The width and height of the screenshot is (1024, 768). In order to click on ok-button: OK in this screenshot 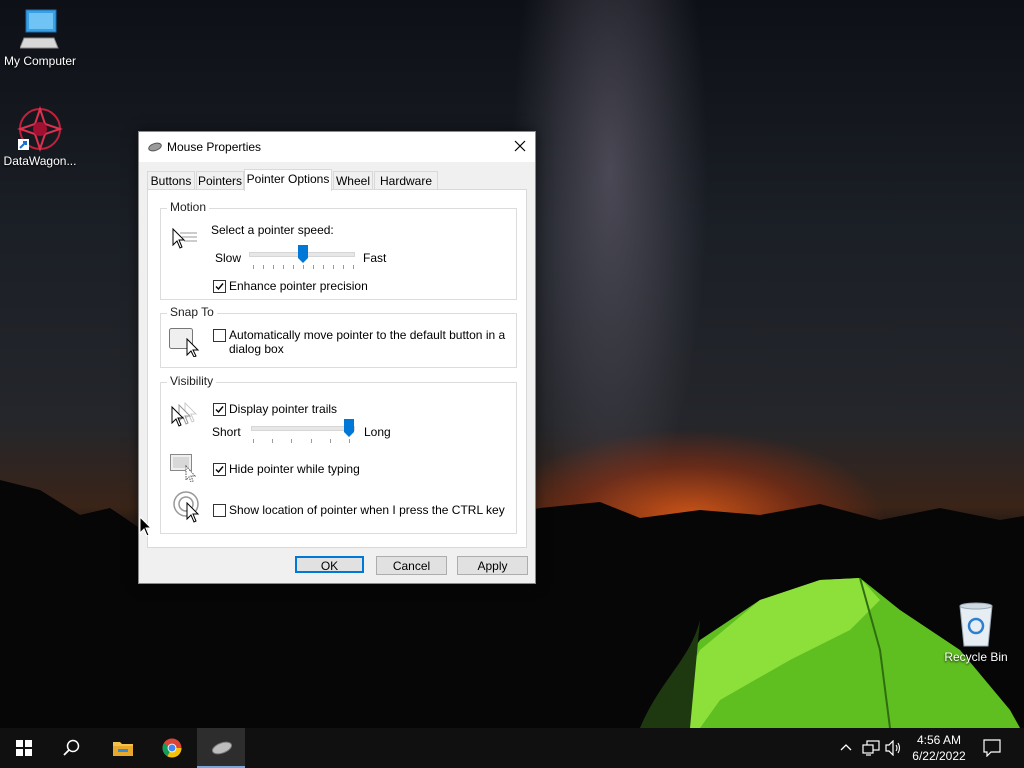, I will do `click(329, 564)`.